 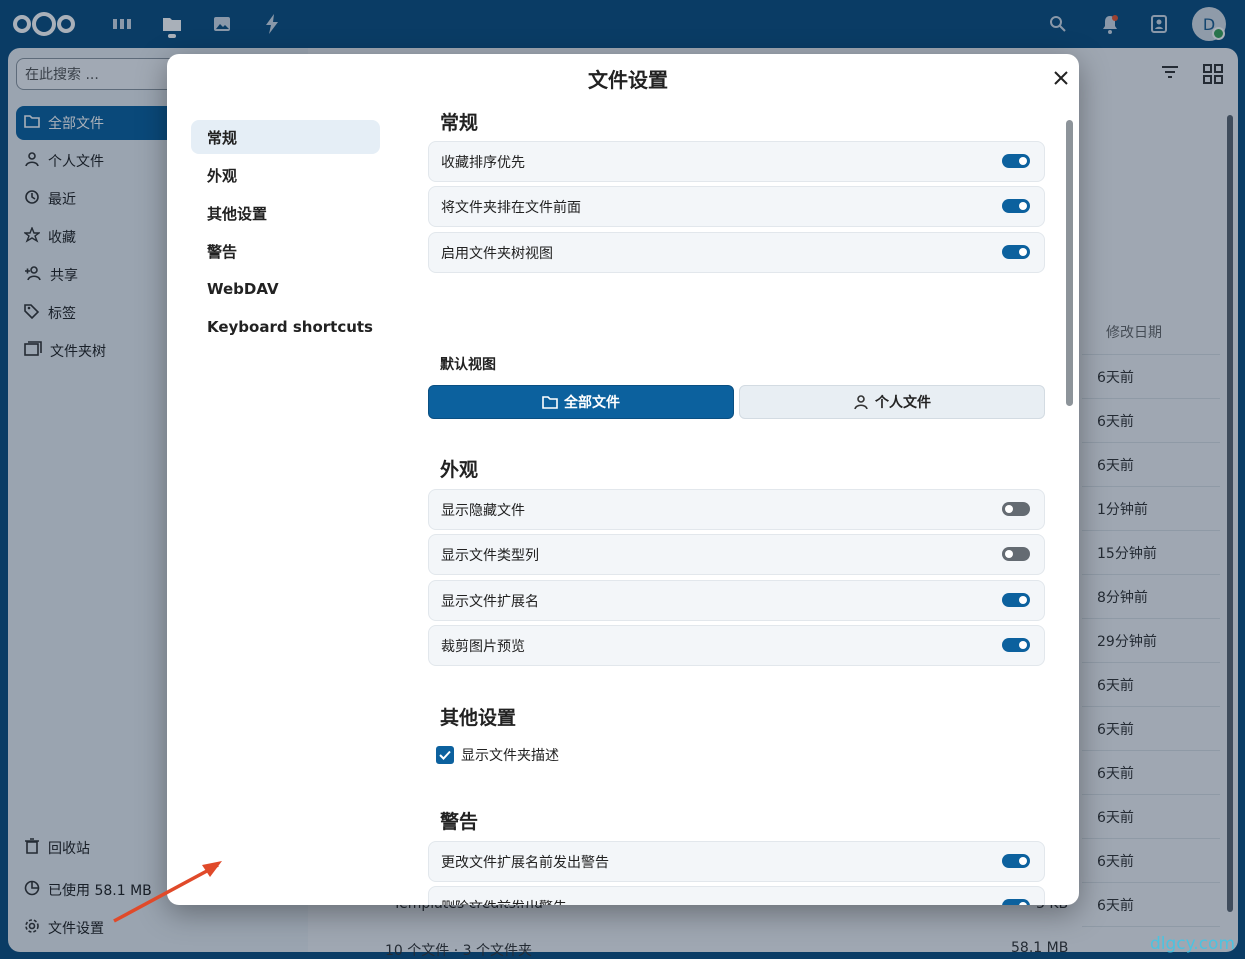 I want to click on option-sort-favorites-first: 收藏排序优先, so click(x=736, y=161).